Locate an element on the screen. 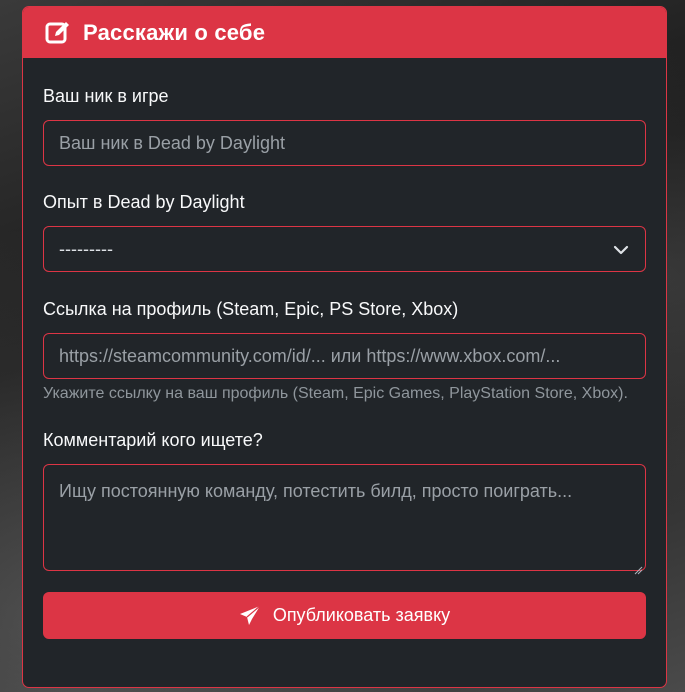 This screenshot has height=692, width=685. publish-button: Опубликовать заявку is located at coordinates (344, 615).